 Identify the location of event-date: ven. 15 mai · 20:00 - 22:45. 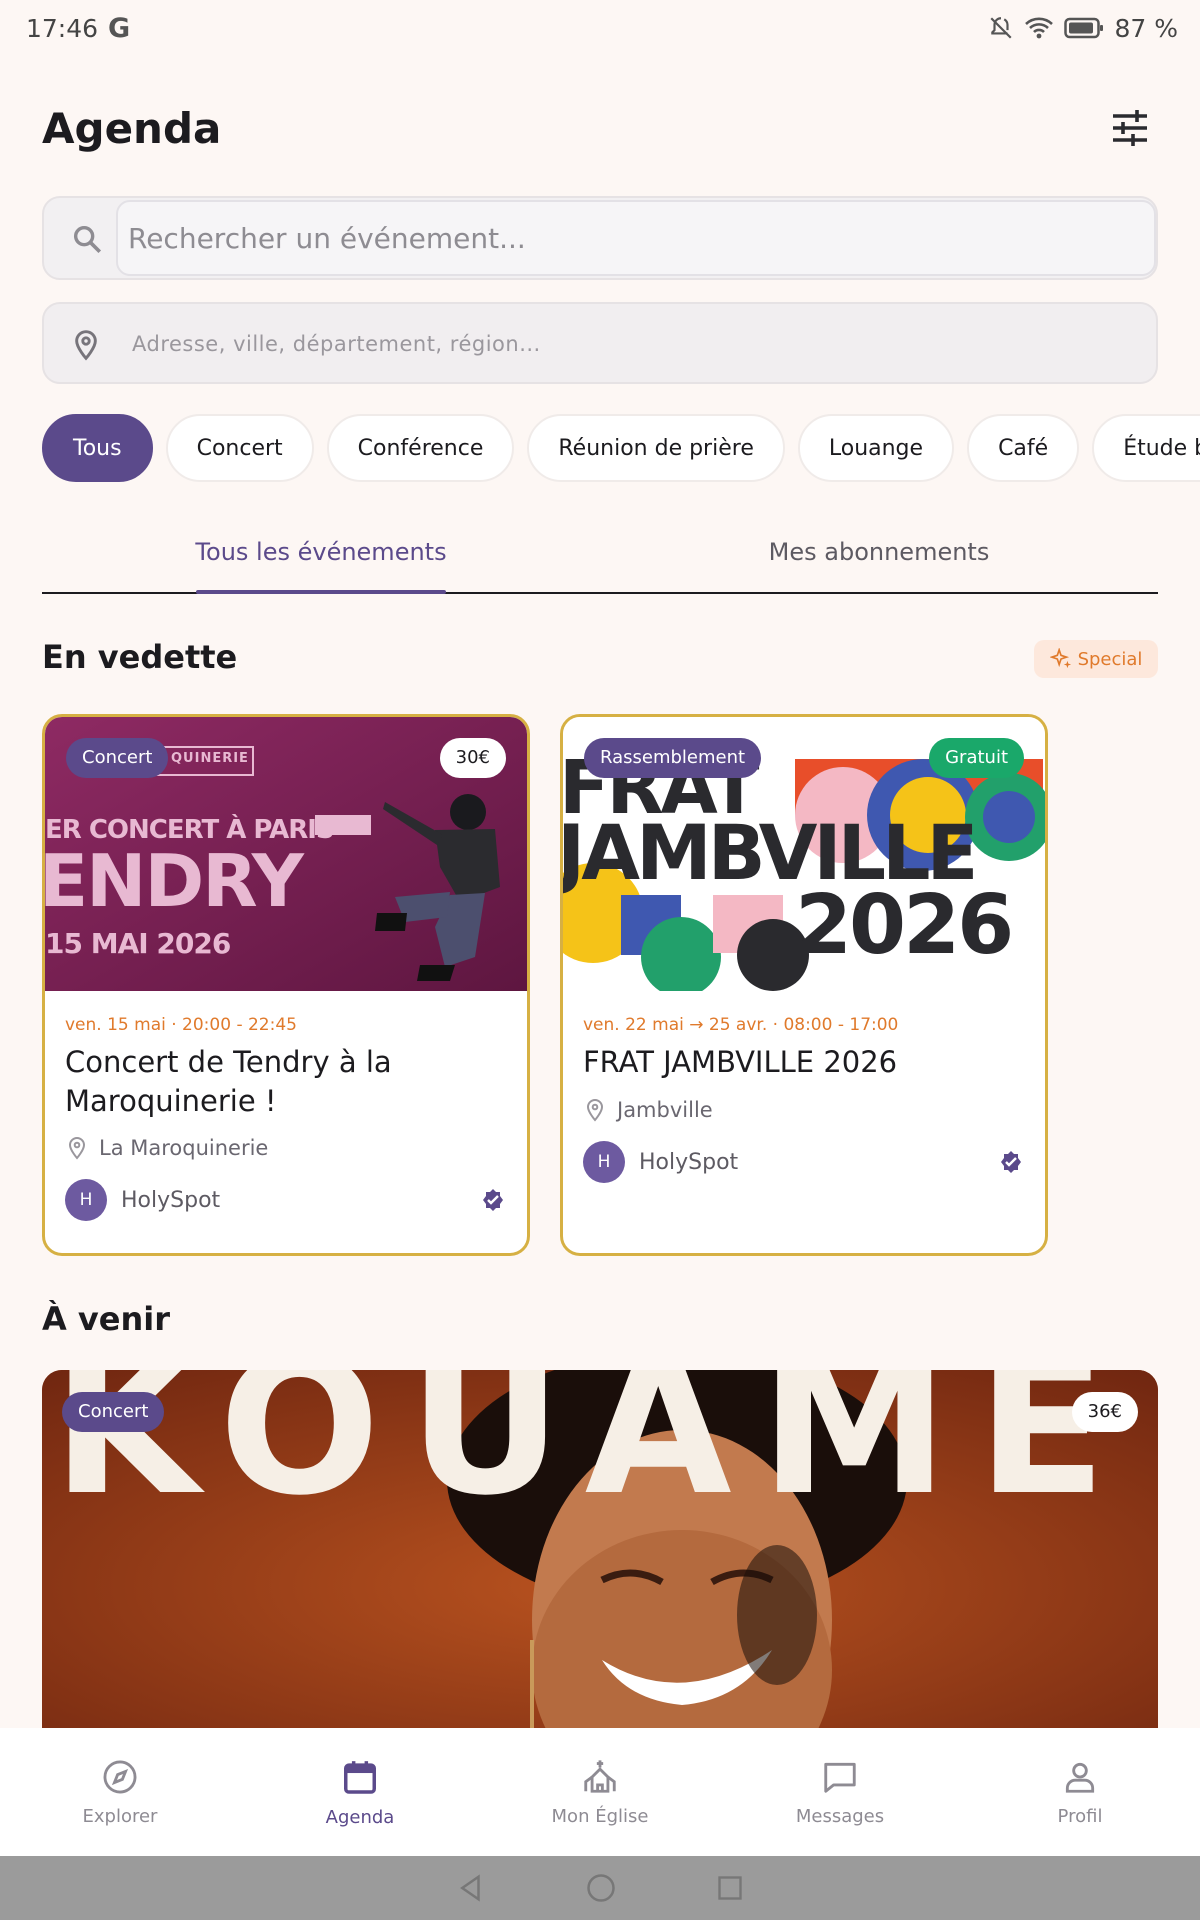
(181, 1025).